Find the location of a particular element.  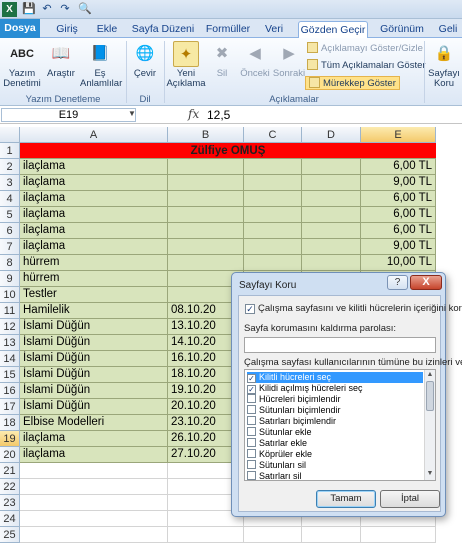

cell-a13: İslami Düğün is located at coordinates (94, 343).